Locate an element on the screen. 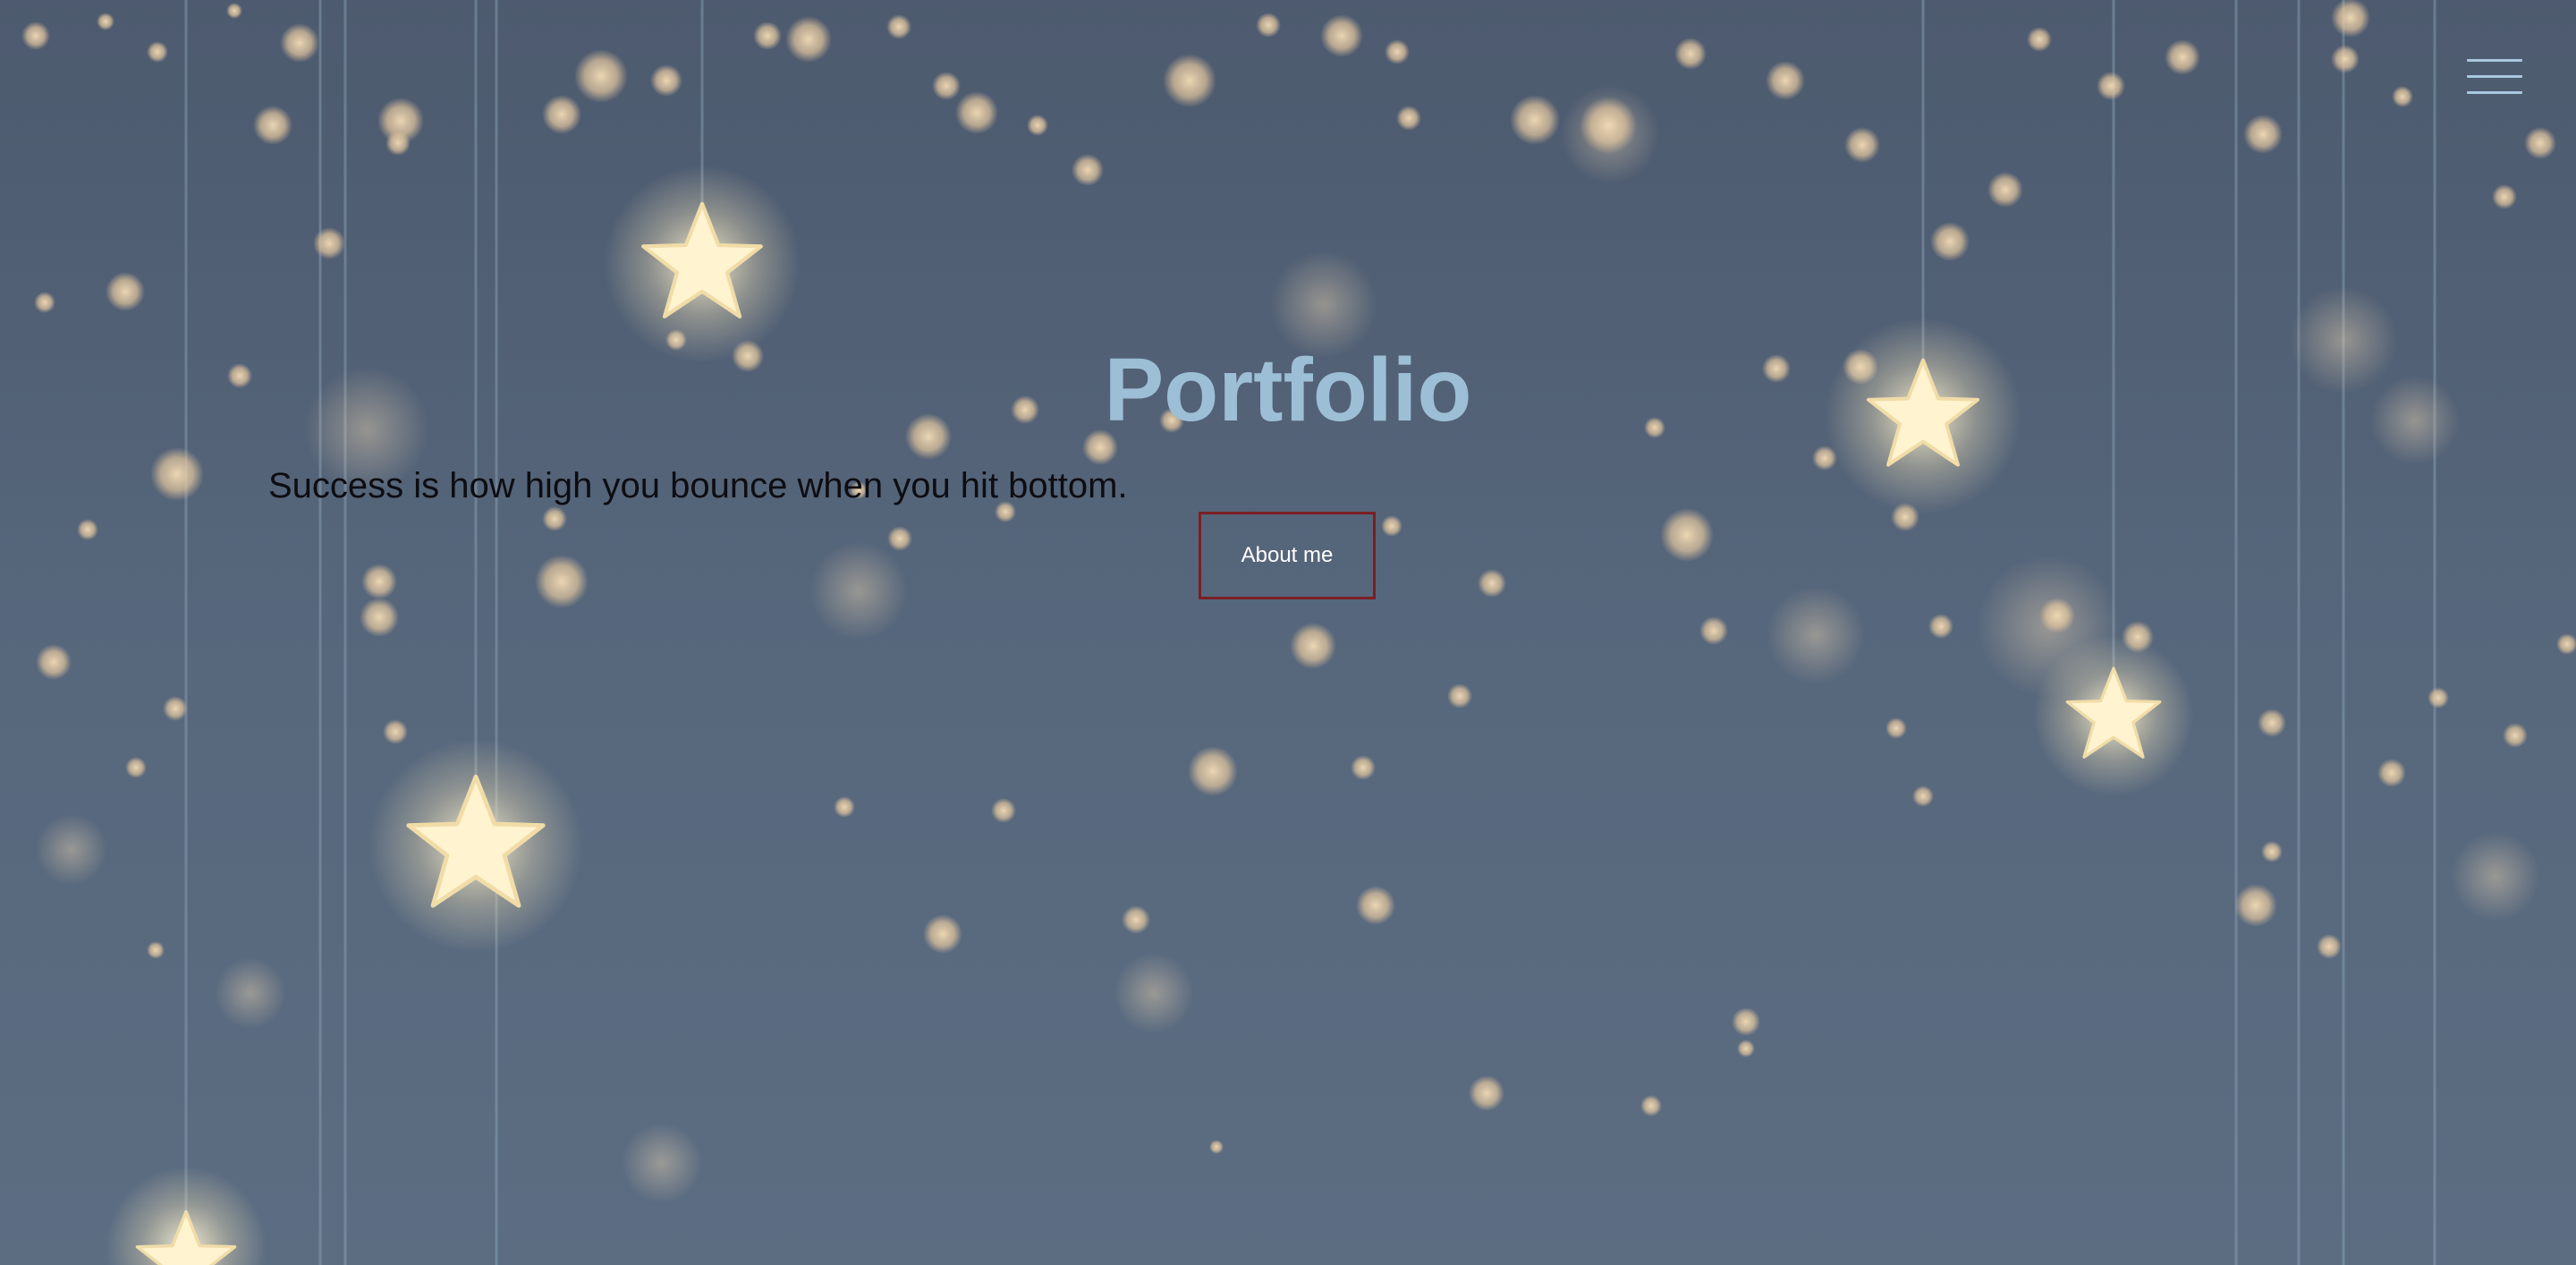  about-me-button: About me is located at coordinates (1287, 555).